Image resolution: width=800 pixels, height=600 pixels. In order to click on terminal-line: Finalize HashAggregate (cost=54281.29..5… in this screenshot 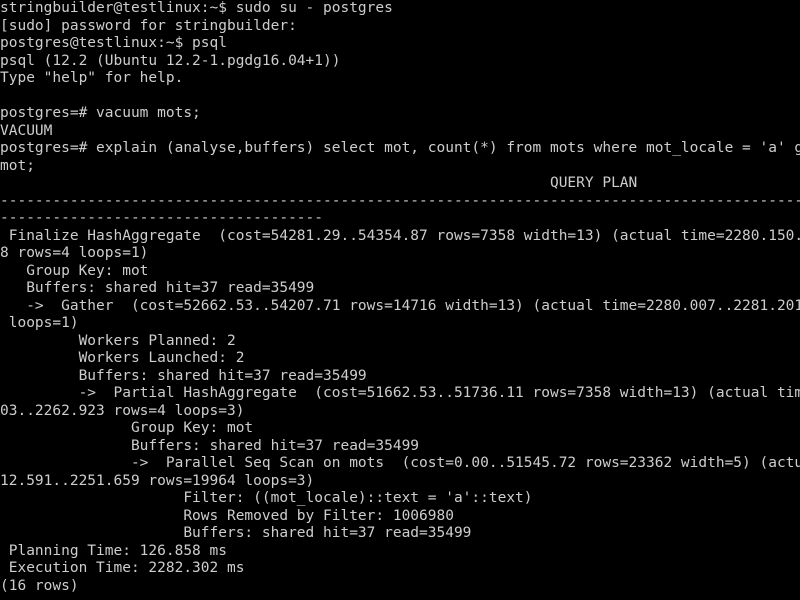, I will do `click(400, 235)`.